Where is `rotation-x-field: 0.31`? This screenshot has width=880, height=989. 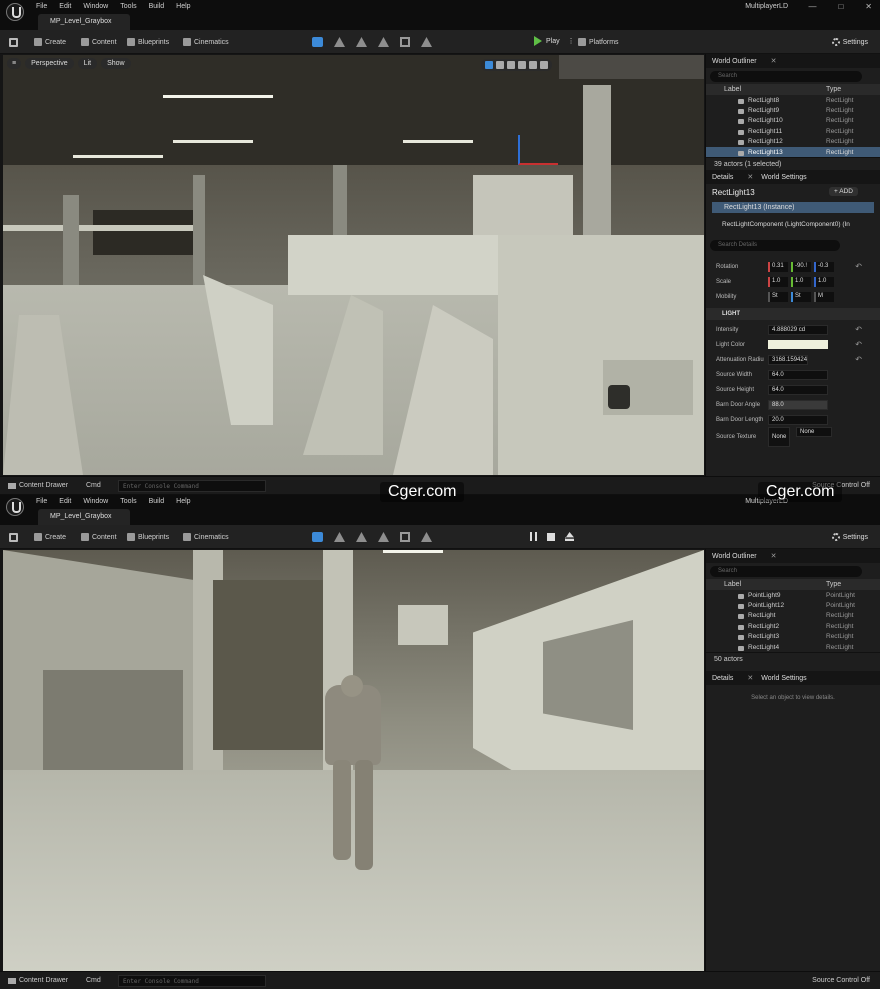
rotation-x-field: 0.31 is located at coordinates (778, 266).